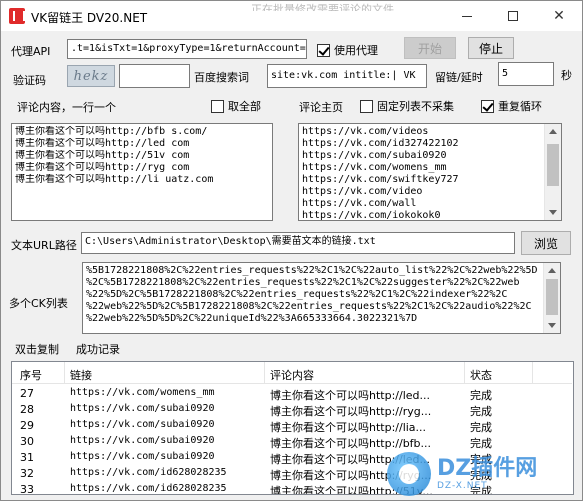  Describe the element at coordinates (154, 76) in the screenshot. I see `captcha-input` at that location.